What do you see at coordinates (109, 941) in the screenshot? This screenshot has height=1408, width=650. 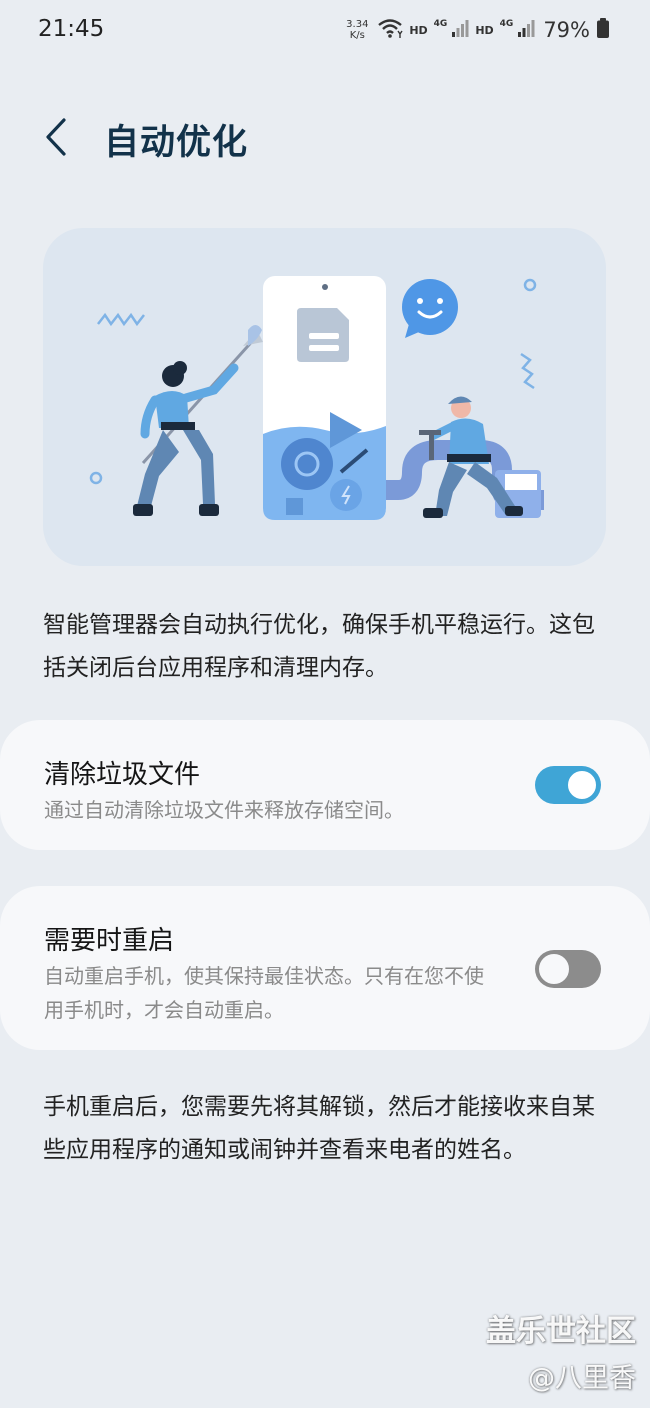 I see `setting-title: 需要时重启` at bounding box center [109, 941].